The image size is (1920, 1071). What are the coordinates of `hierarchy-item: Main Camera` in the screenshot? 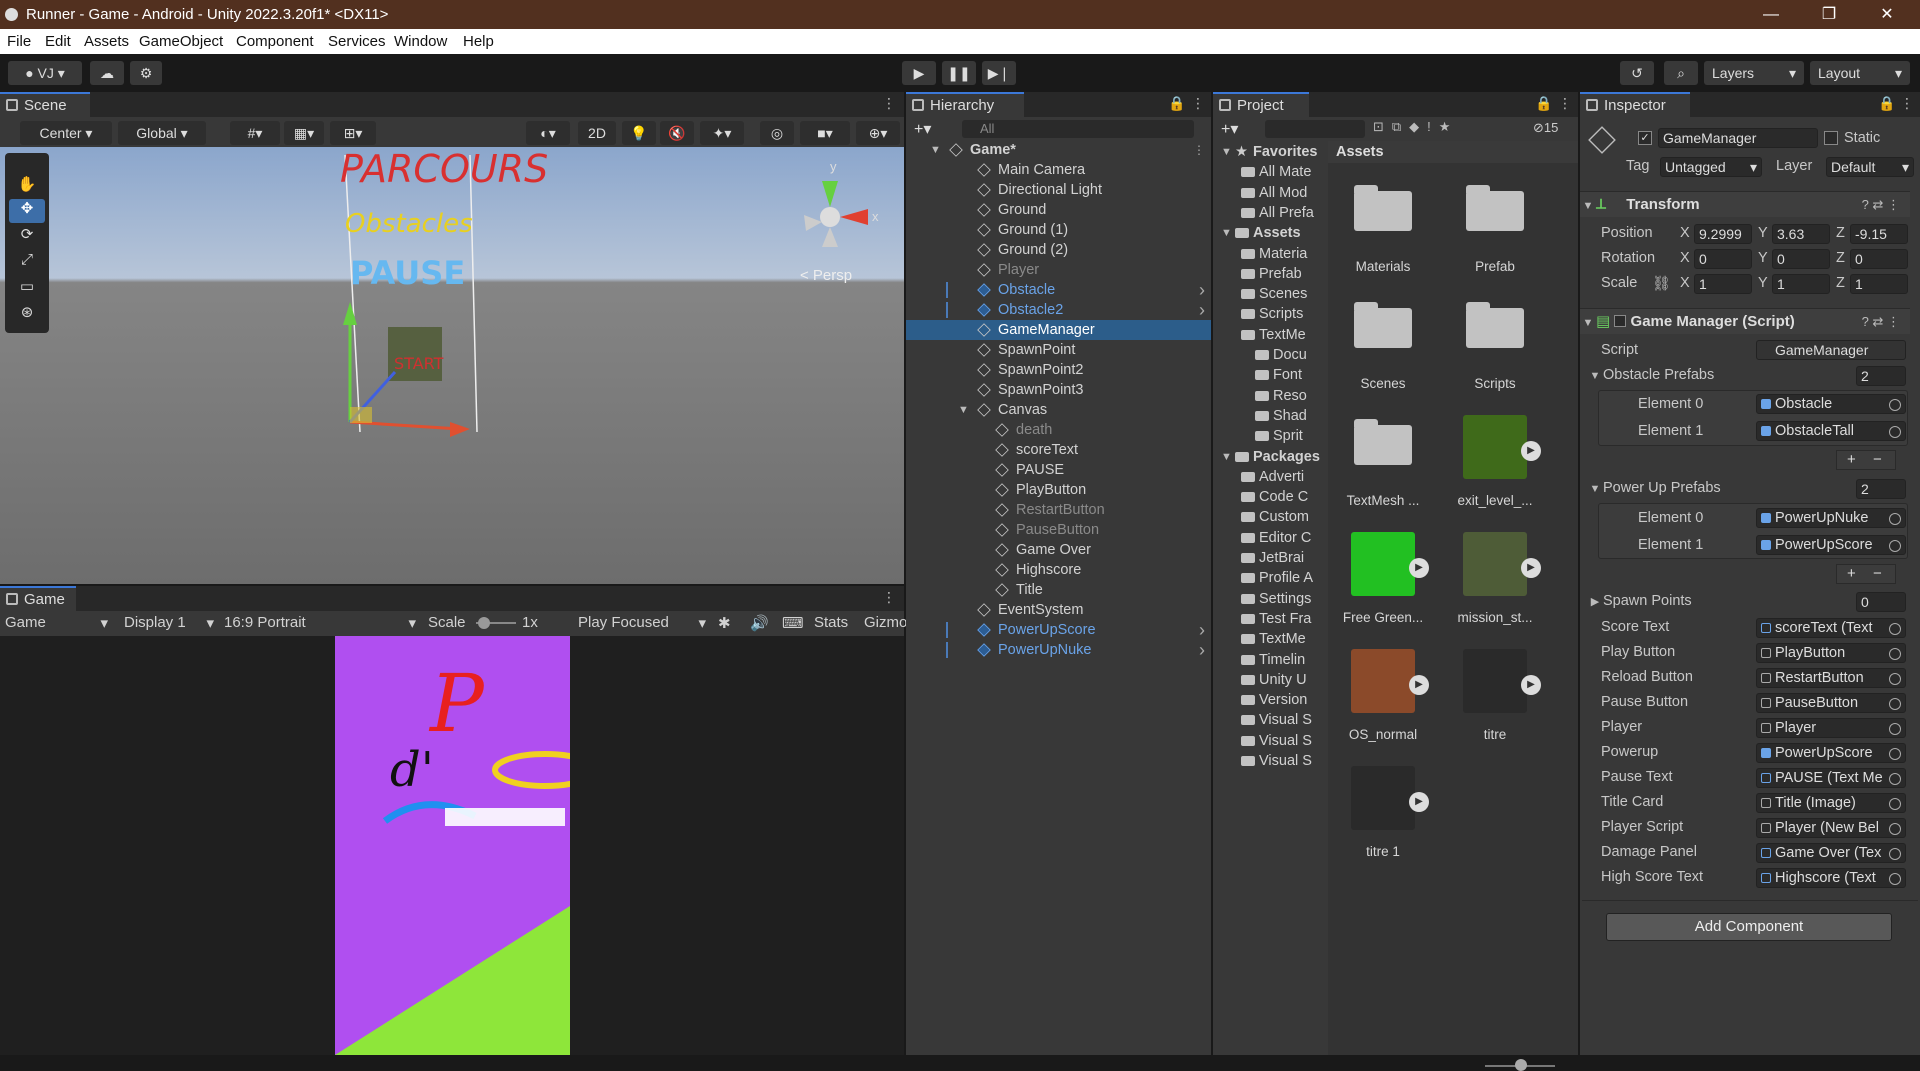 It's located at (1058, 170).